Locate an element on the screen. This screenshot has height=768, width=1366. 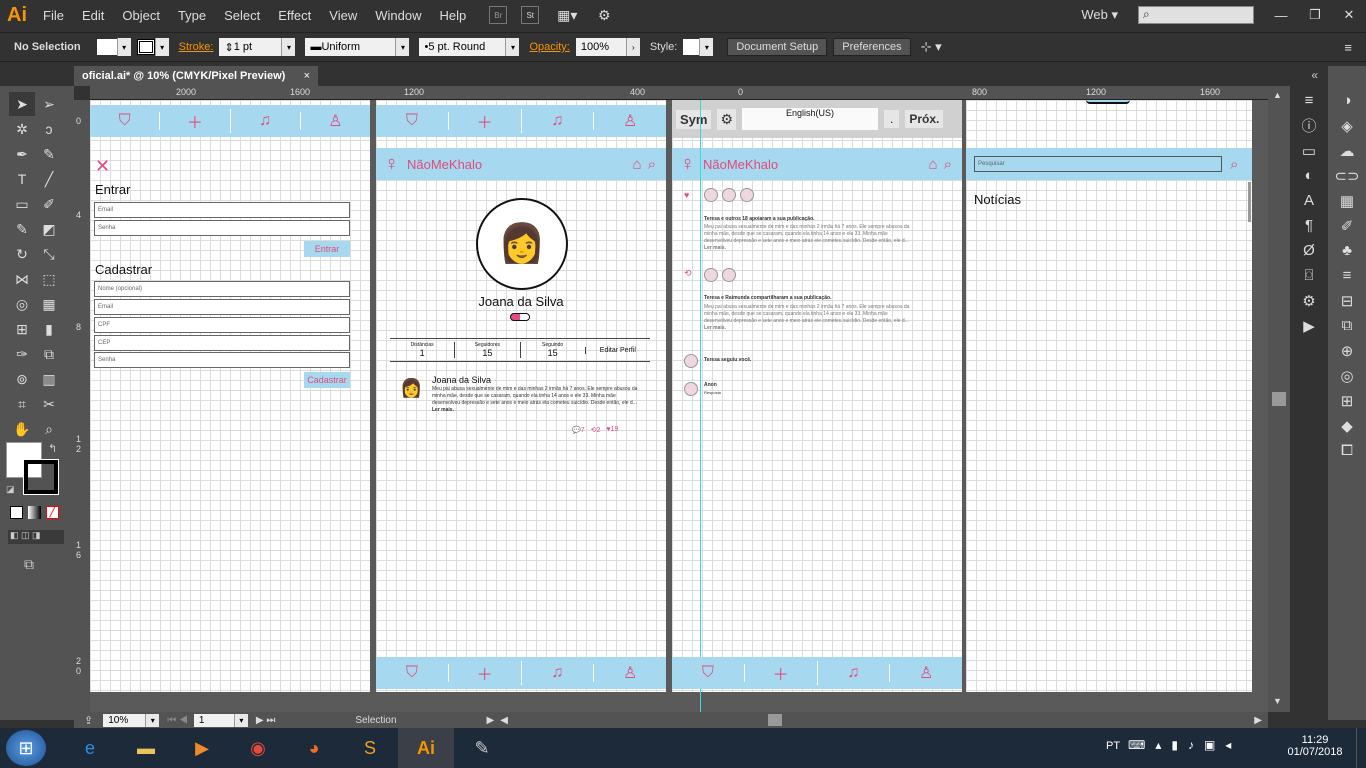
transform-panel-icon: ⊕ is located at coordinates (1347, 350).